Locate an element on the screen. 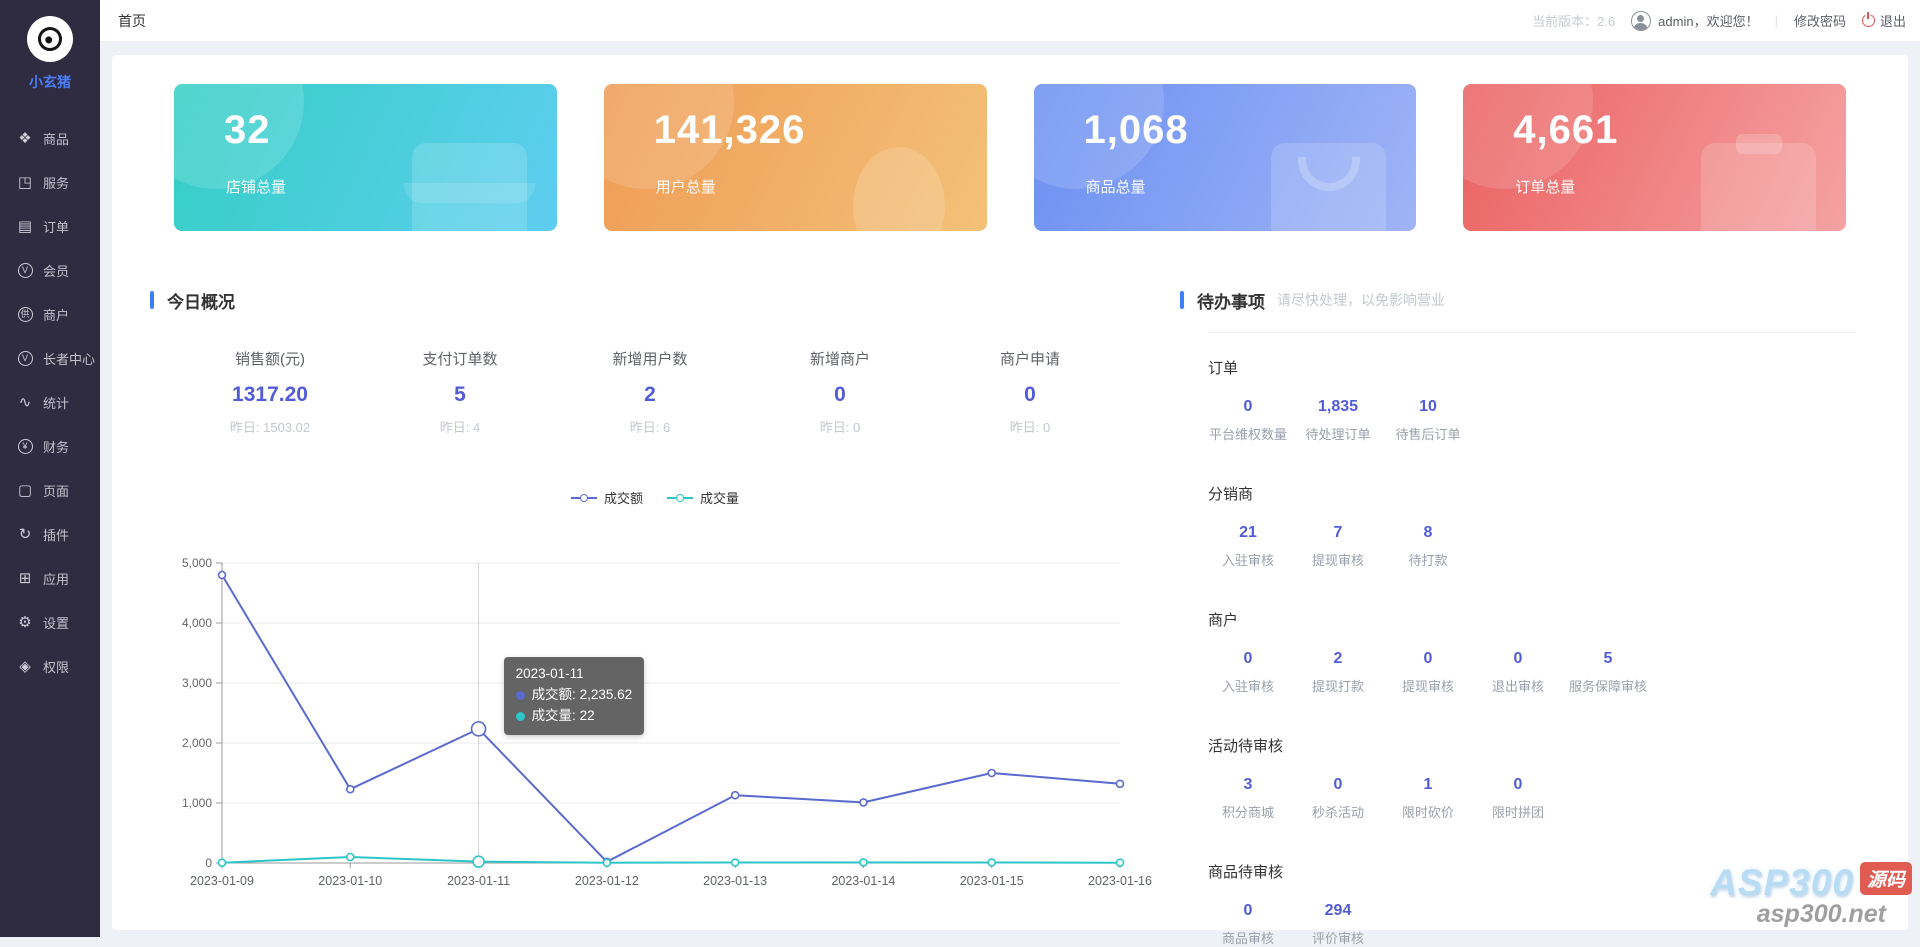 This screenshot has height=947, width=1920. todo-item-value: 8 is located at coordinates (1428, 533).